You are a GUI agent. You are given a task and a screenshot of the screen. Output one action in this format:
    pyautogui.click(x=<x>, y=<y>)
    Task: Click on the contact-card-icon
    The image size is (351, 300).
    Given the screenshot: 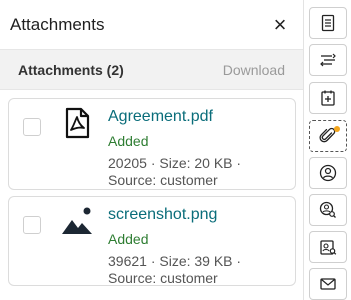 What is the action you would take?
    pyautogui.click(x=328, y=247)
    